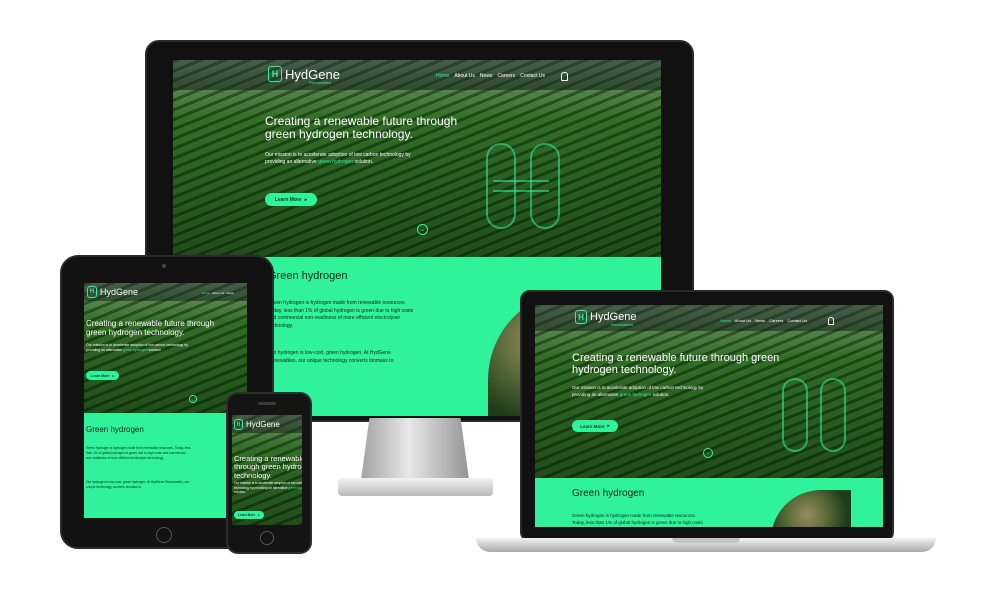 Image resolution: width=1000 pixels, height=600 pixels. What do you see at coordinates (581, 317) in the screenshot?
I see `laptop-logo-mark-icon: H` at bounding box center [581, 317].